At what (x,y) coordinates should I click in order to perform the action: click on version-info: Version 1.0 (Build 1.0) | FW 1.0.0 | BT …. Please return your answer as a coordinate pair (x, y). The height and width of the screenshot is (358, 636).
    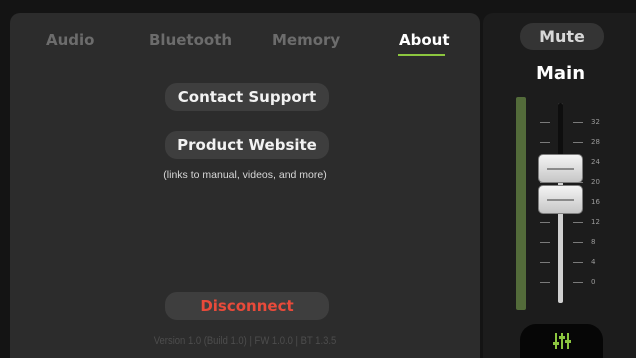
    Looking at the image, I should click on (245, 341).